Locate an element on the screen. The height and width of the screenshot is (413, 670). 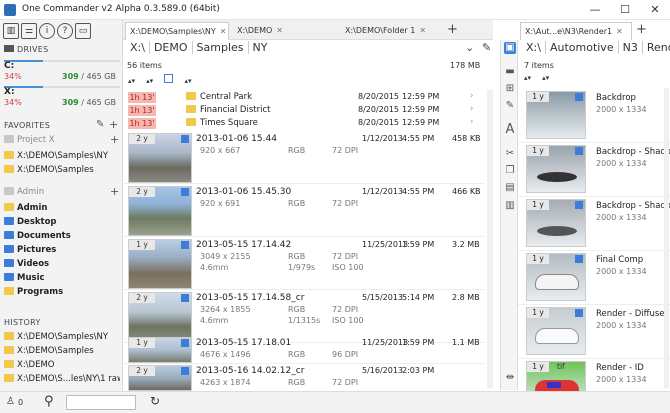
history-item: X:\DEMO is located at coordinates (62, 366).